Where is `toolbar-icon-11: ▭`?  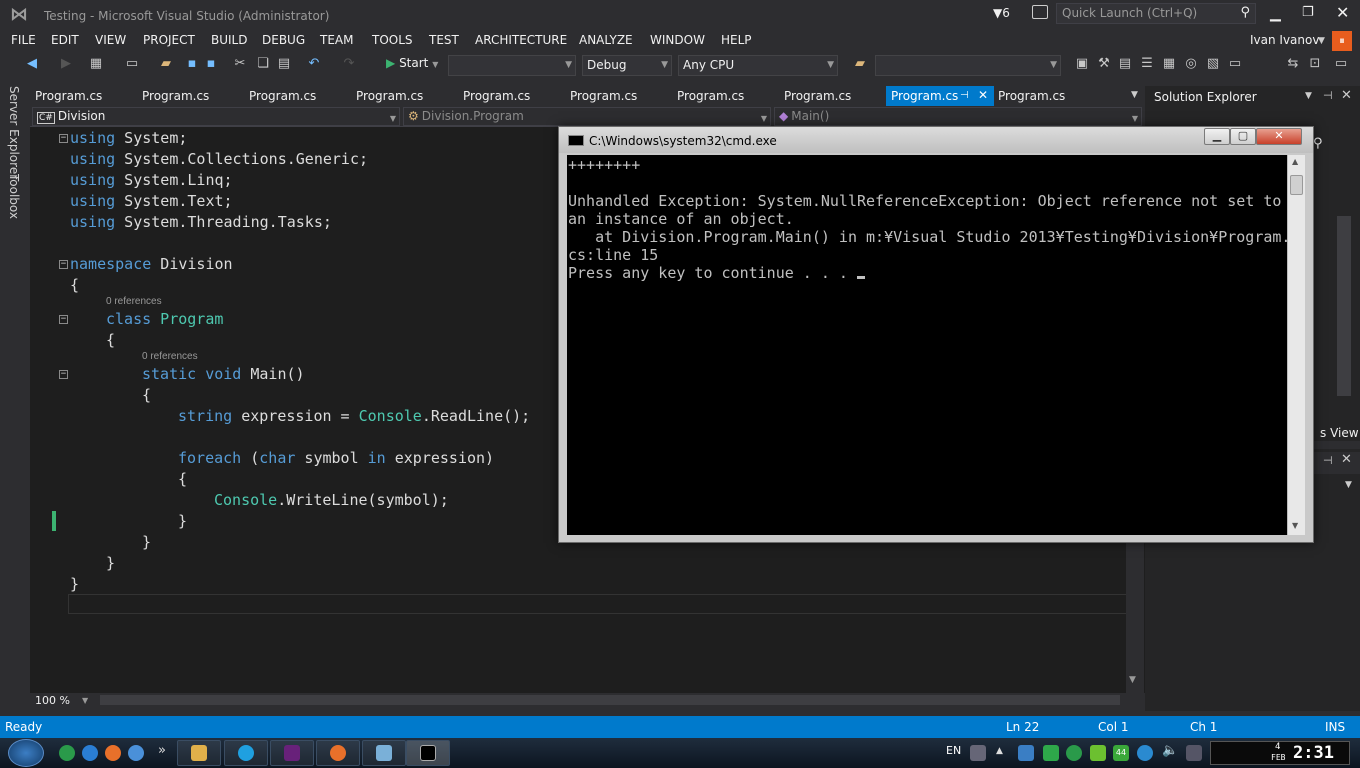 toolbar-icon-11: ▭ is located at coordinates (1341, 64).